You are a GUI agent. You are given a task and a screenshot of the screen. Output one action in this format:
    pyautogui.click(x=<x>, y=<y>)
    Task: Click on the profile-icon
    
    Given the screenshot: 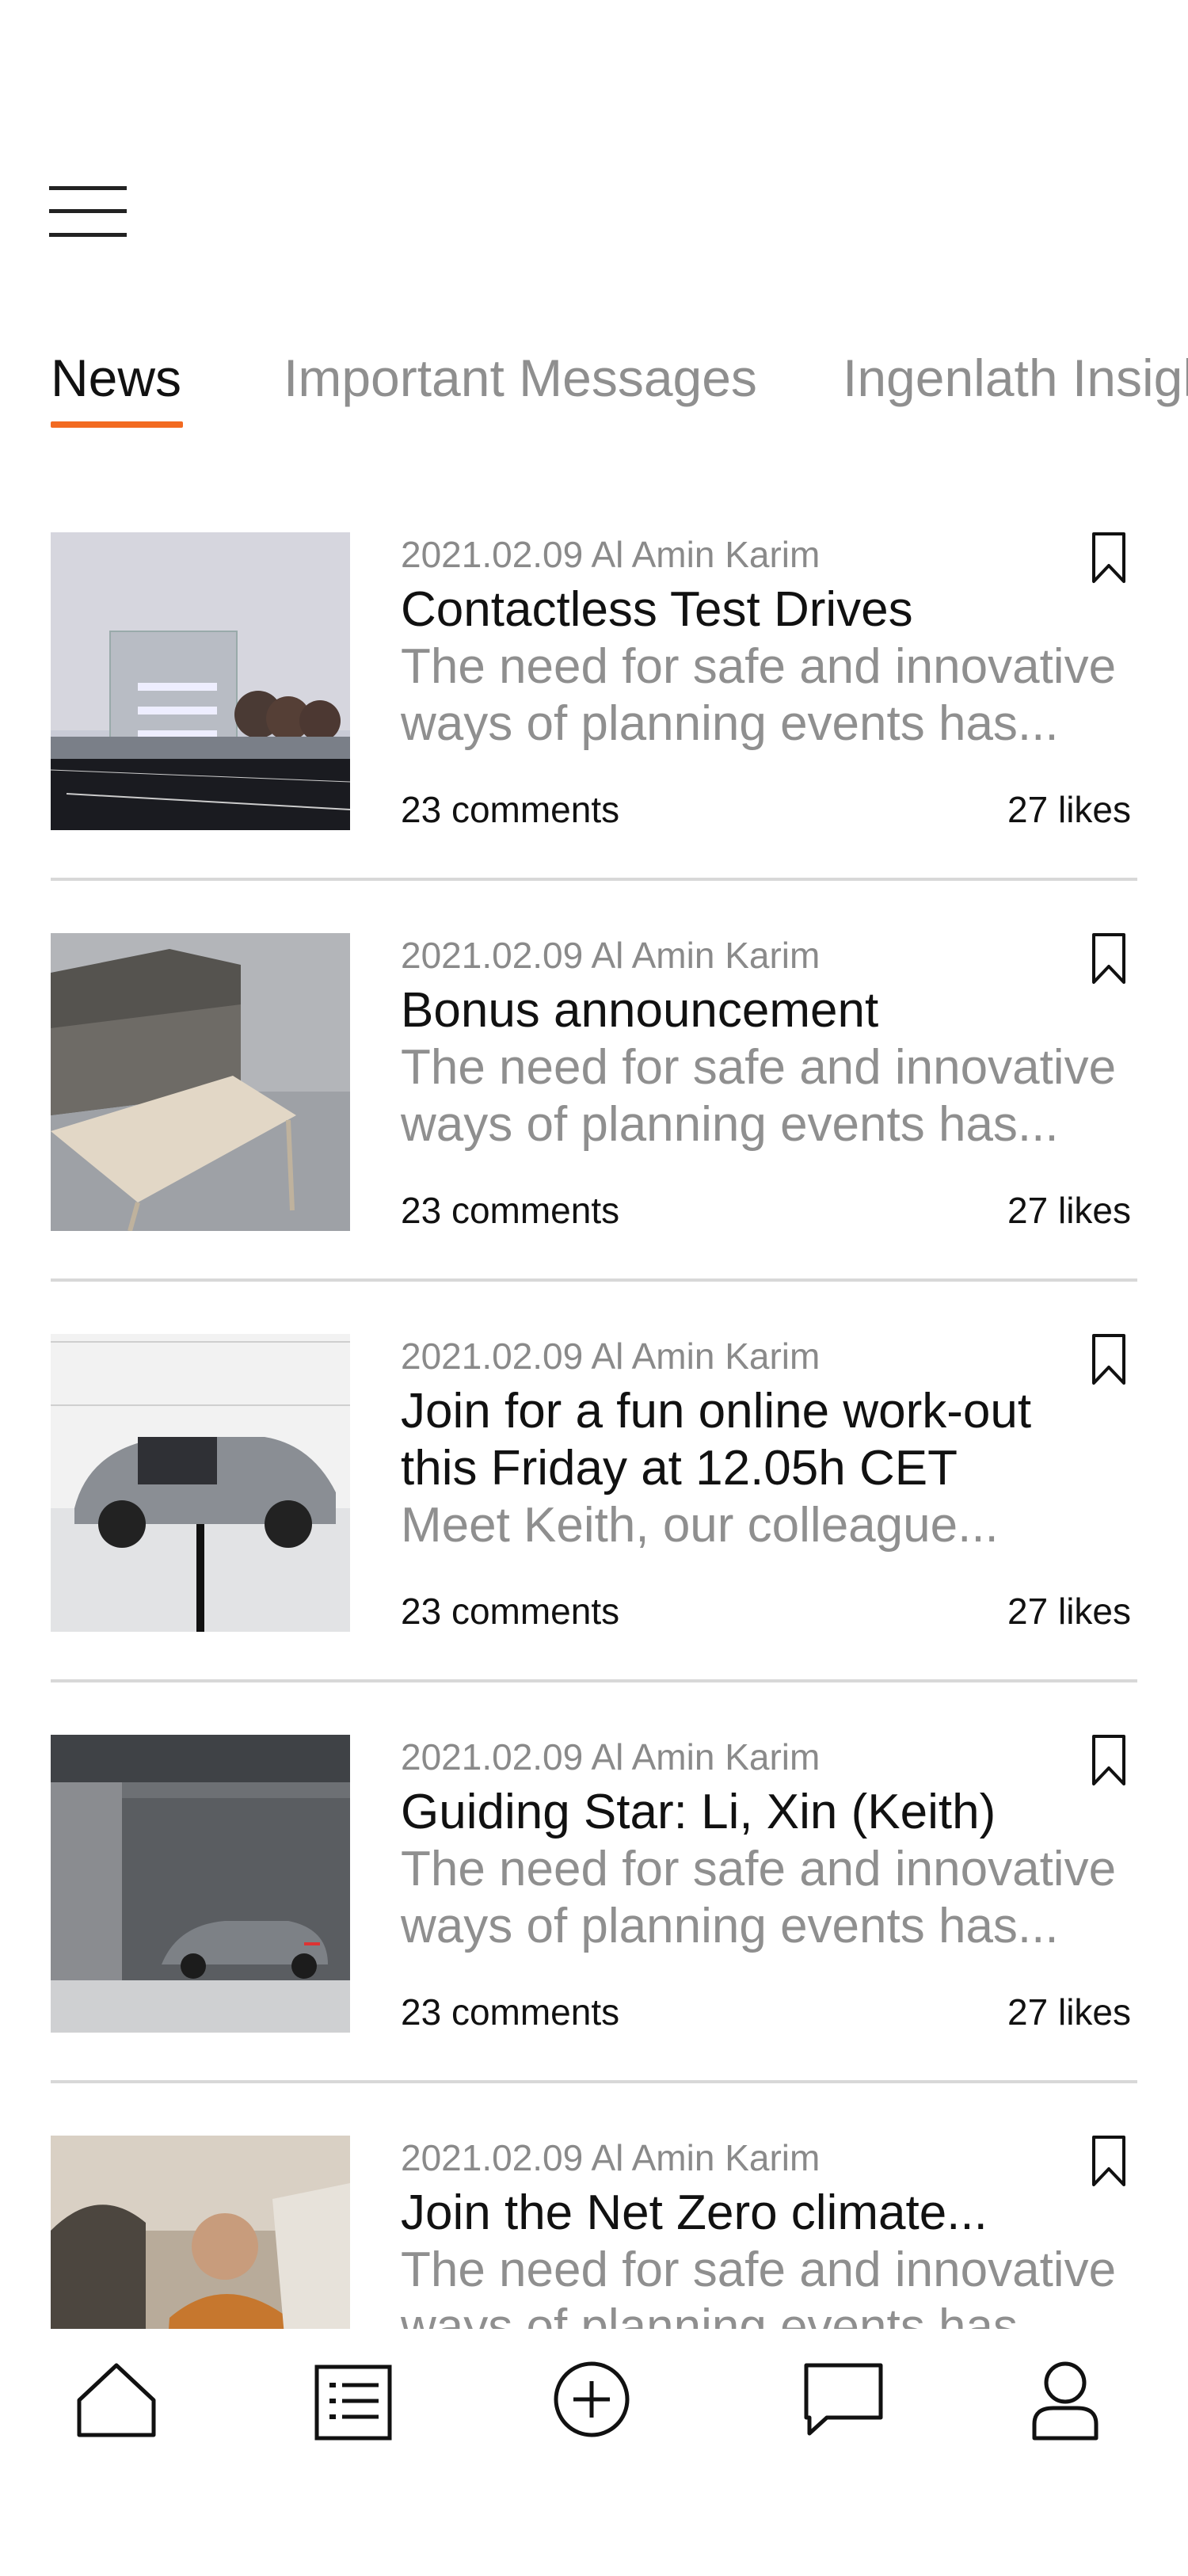 What is the action you would take?
    pyautogui.click(x=1065, y=2399)
    